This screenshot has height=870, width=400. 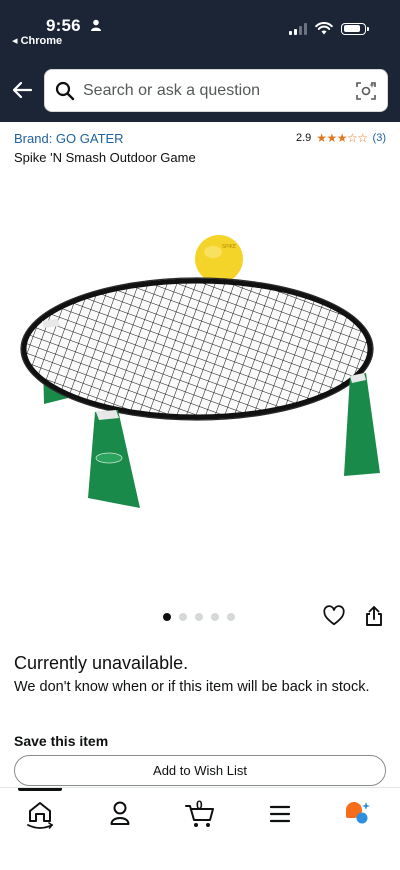 I want to click on search-icon, so click(x=65, y=91).